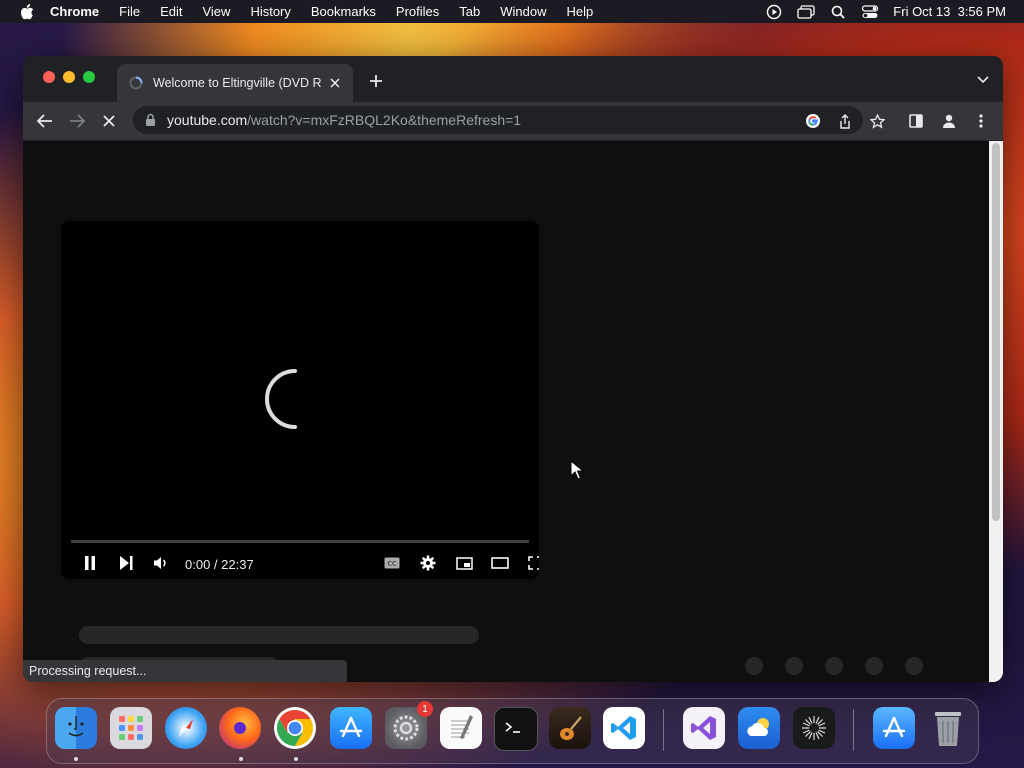 The height and width of the screenshot is (768, 1024). I want to click on dock-system-settings-icon: 1, so click(409, 725).